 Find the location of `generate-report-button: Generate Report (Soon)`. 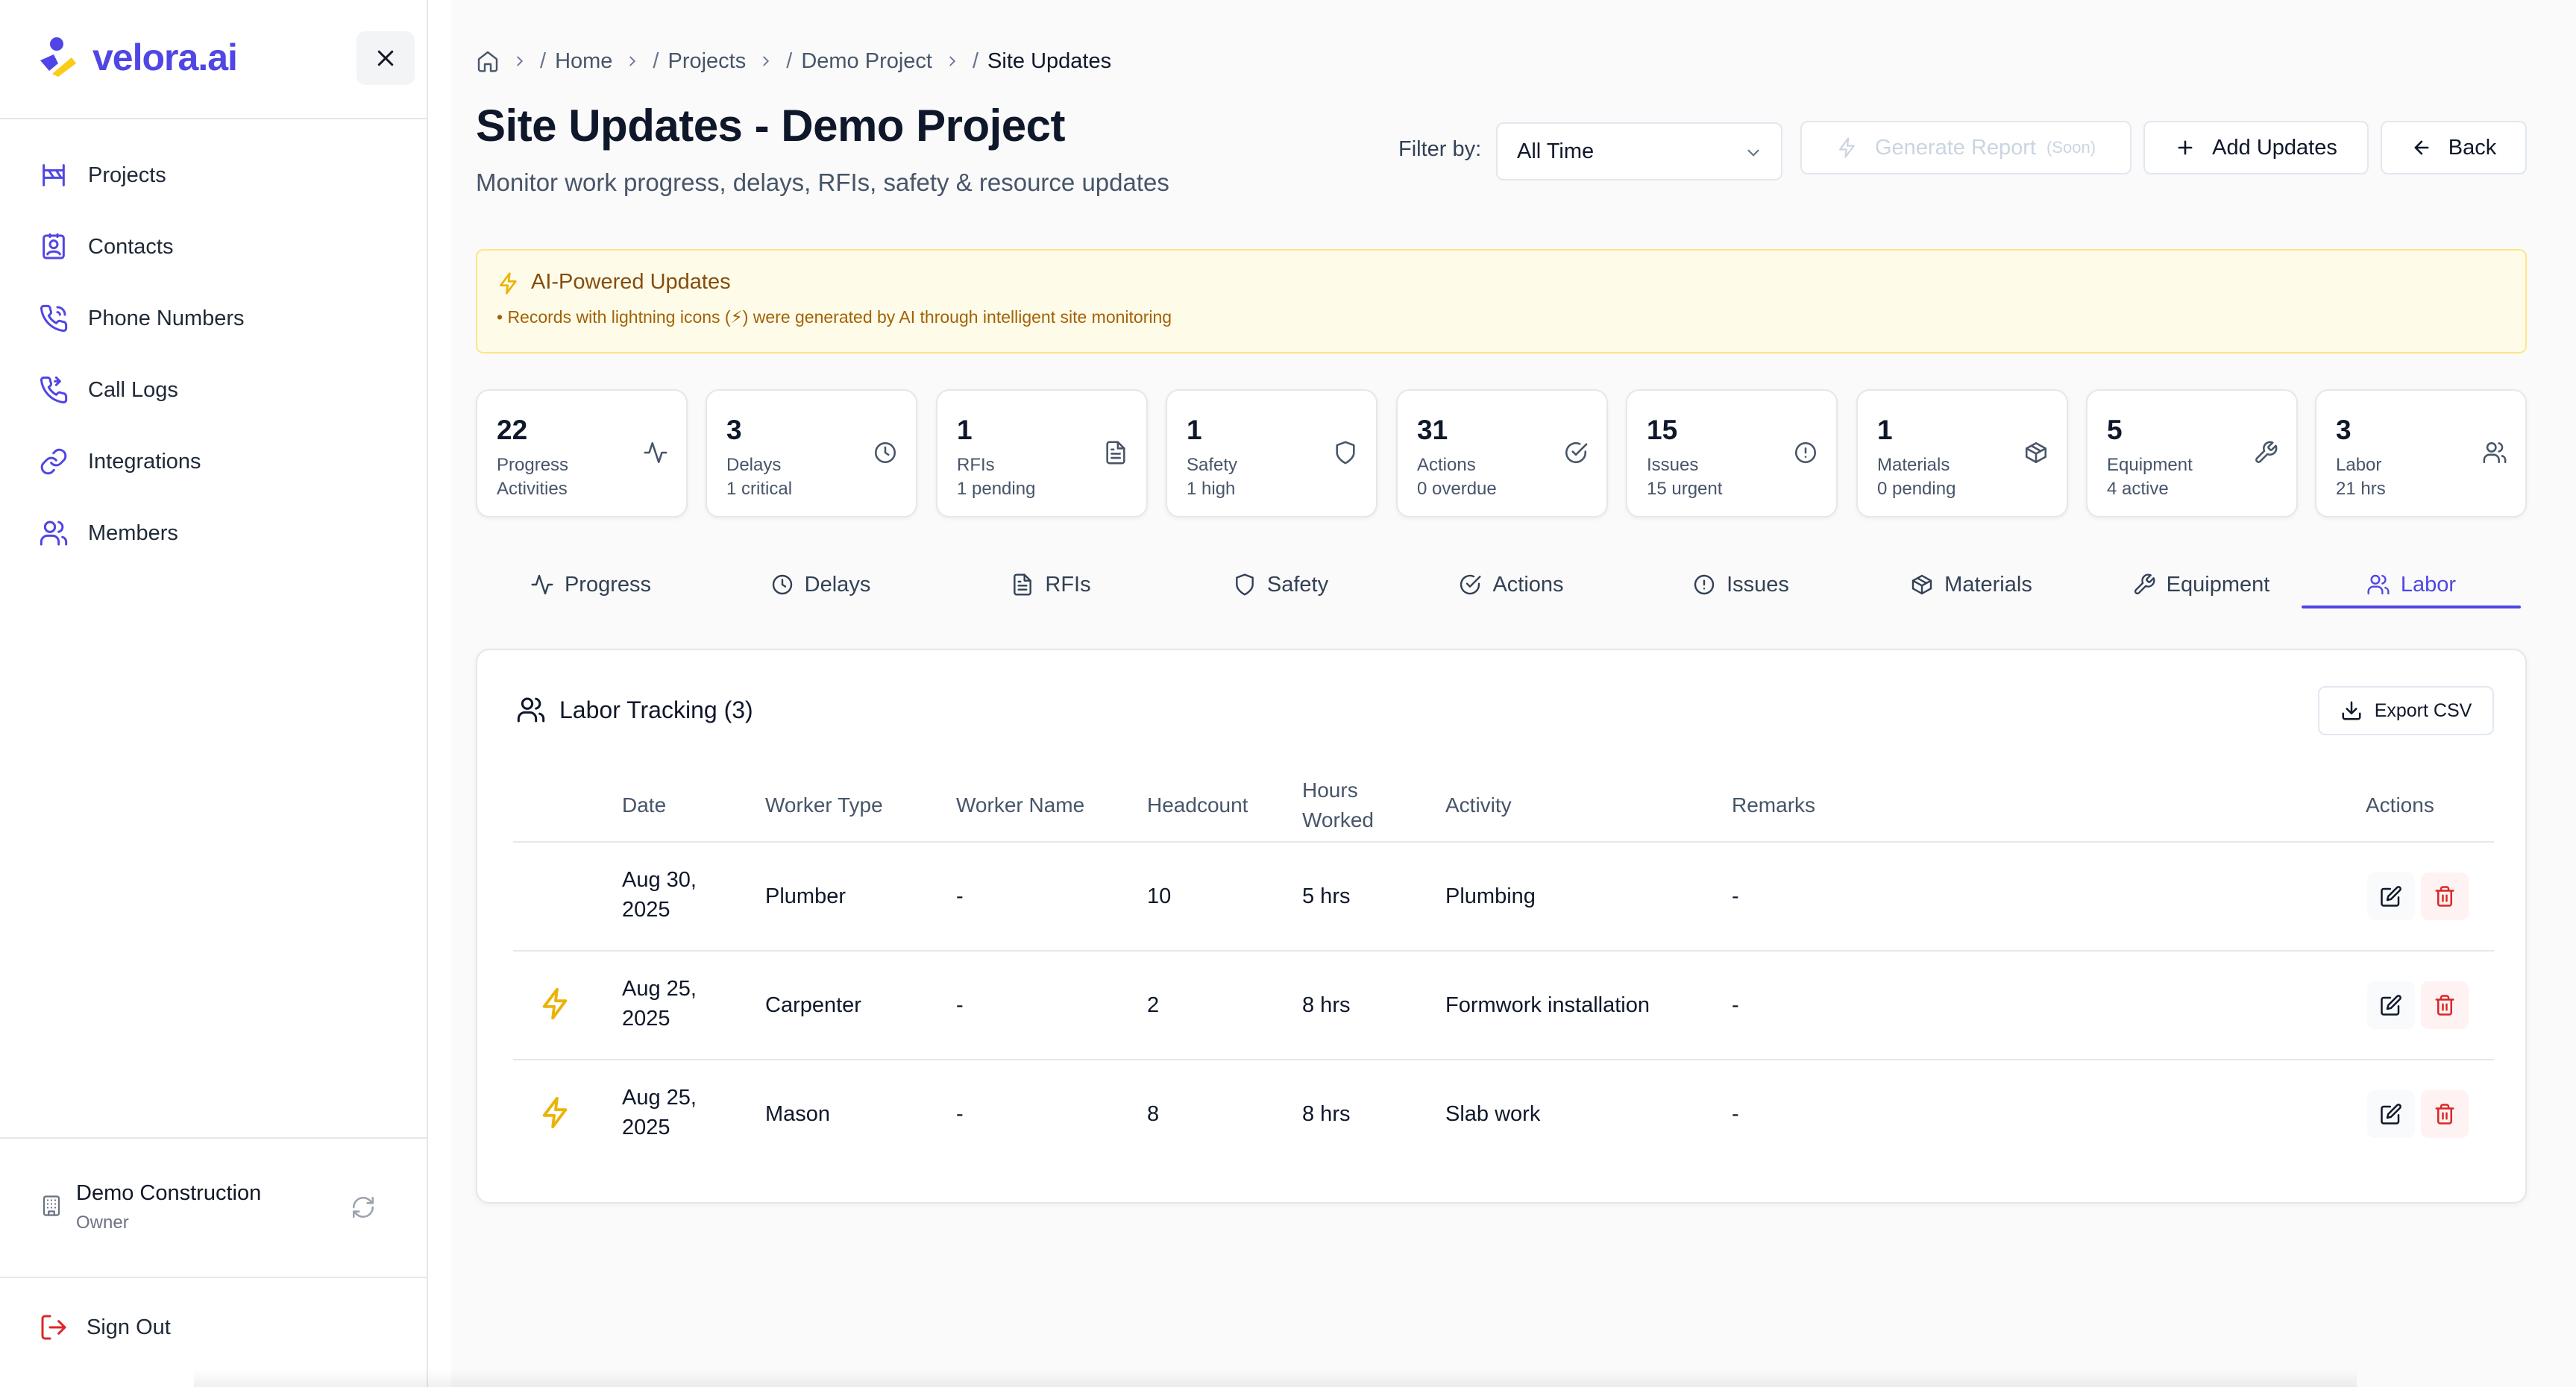

generate-report-button: Generate Report (Soon) is located at coordinates (1966, 147).